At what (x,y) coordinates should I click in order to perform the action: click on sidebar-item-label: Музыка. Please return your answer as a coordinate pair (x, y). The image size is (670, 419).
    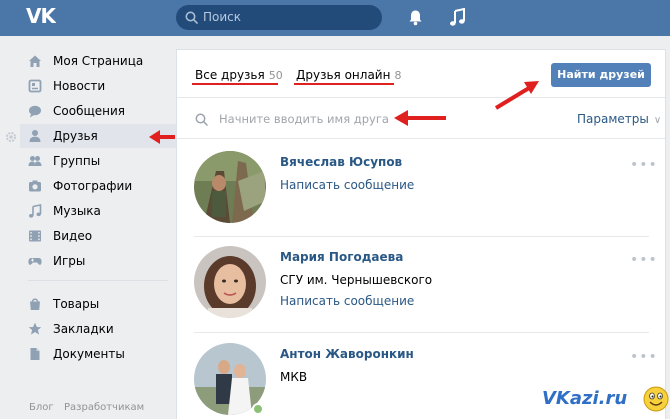
    Looking at the image, I should click on (77, 211).